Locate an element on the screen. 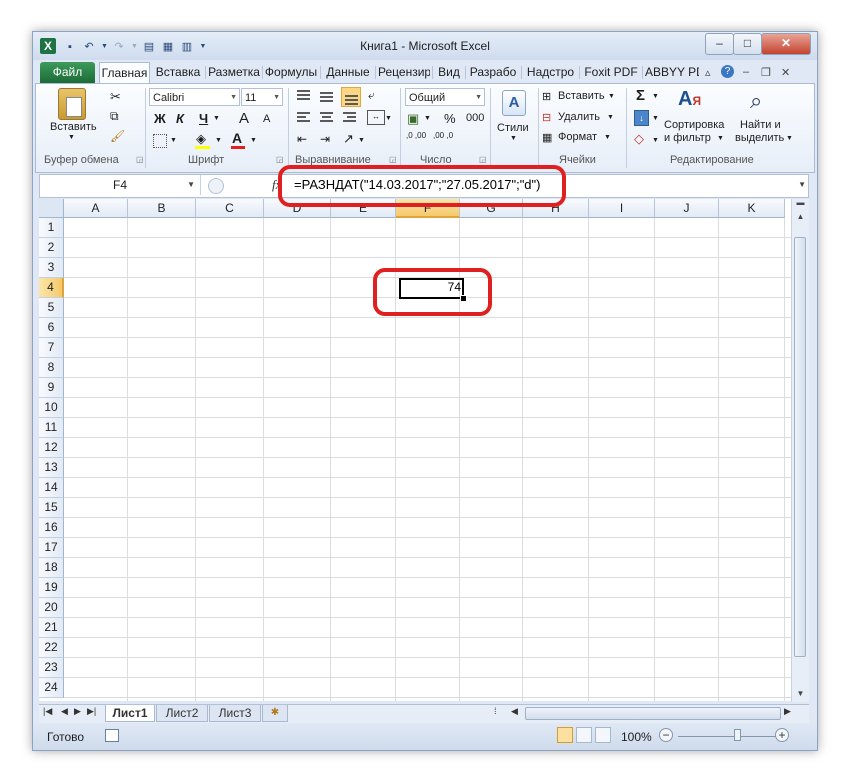 This screenshot has height=783, width=848. thousands-button: 000 is located at coordinates (475, 118).